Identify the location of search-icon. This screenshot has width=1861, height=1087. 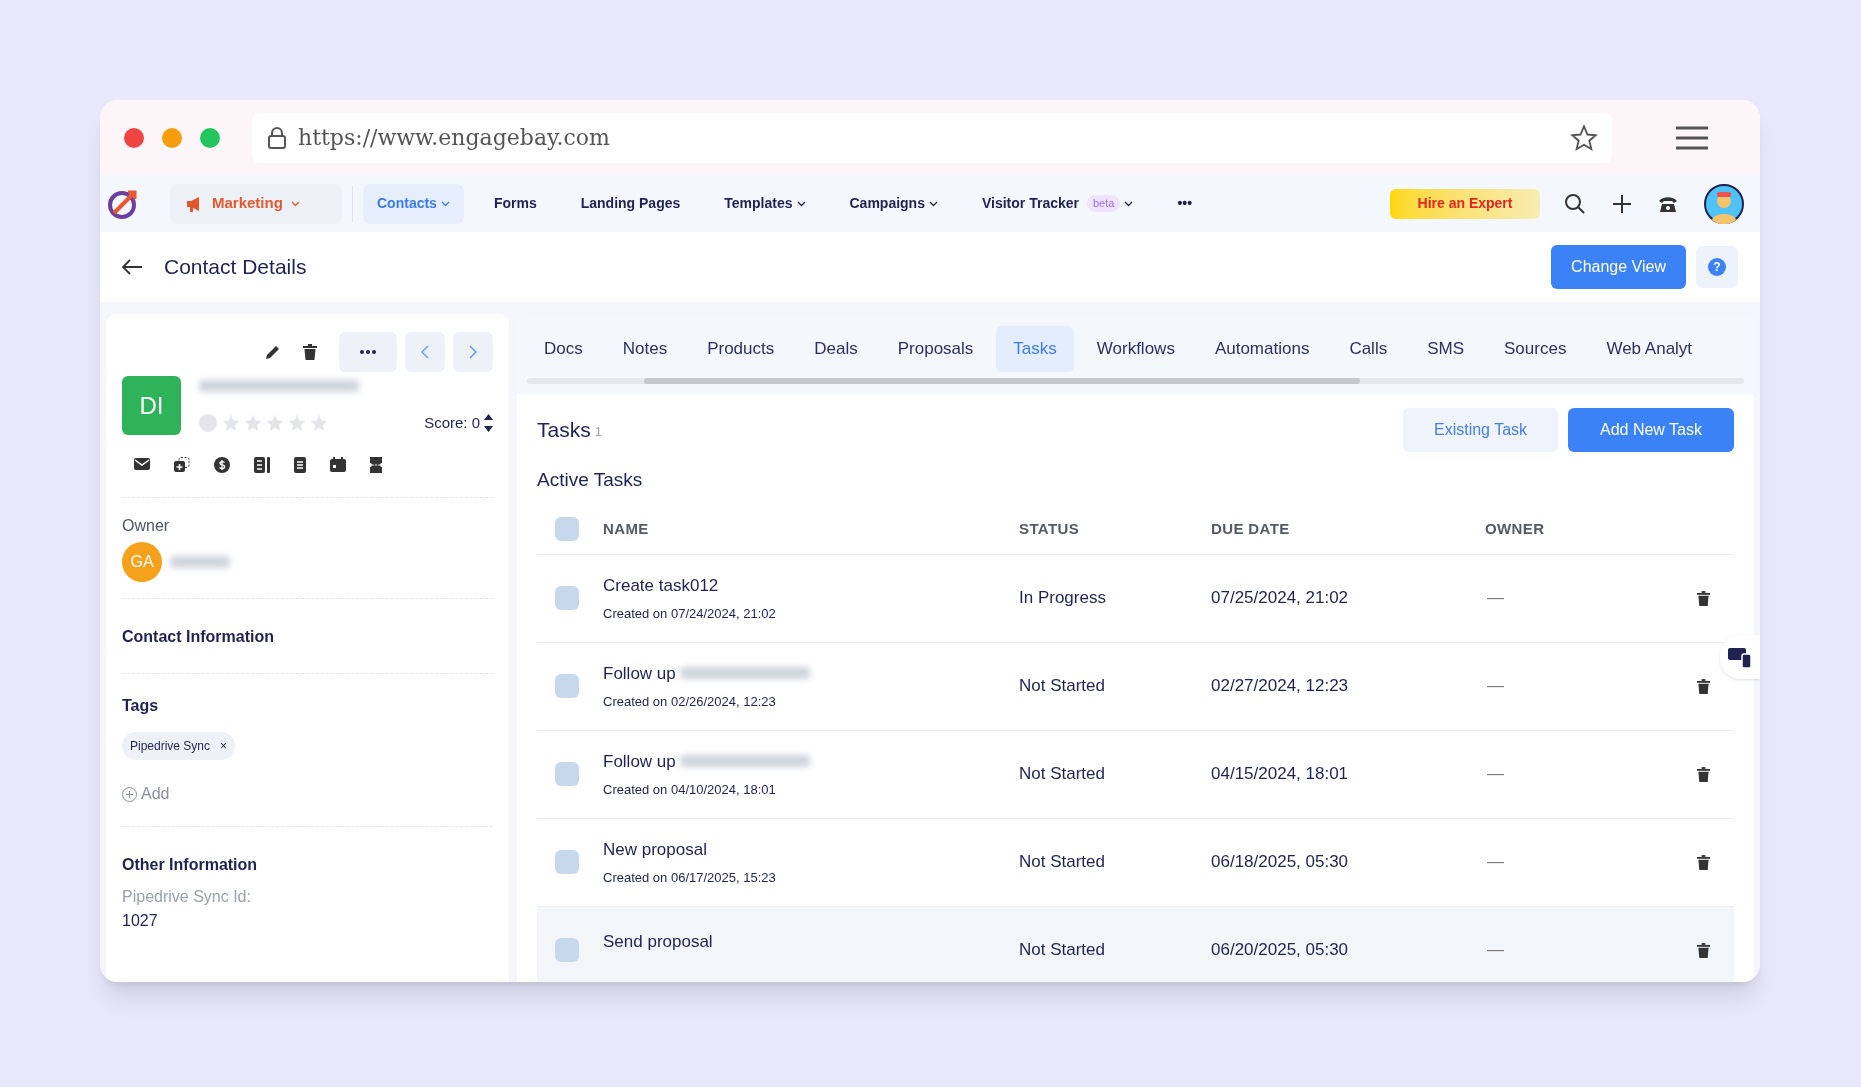
(1575, 203).